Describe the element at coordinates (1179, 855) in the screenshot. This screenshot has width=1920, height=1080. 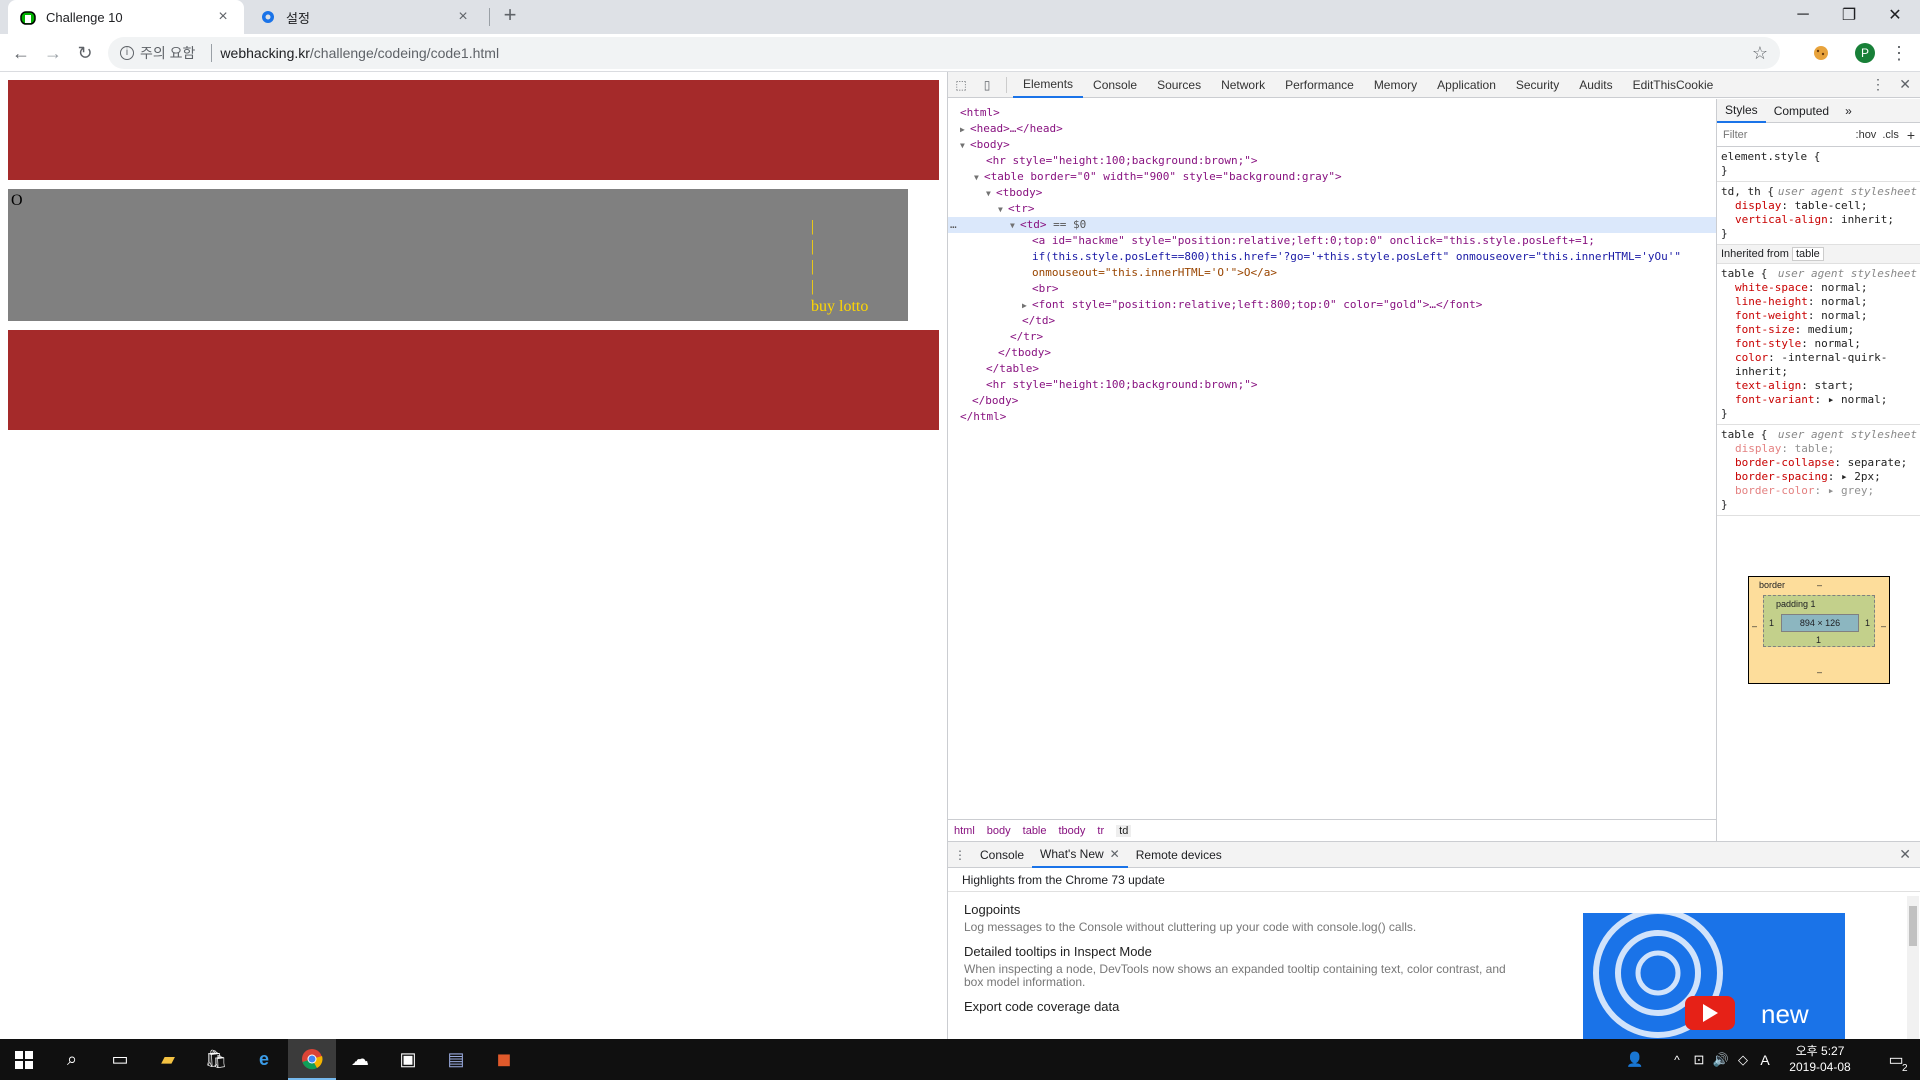
I see `drawer-tab-remote-devices: Remote devices` at that location.